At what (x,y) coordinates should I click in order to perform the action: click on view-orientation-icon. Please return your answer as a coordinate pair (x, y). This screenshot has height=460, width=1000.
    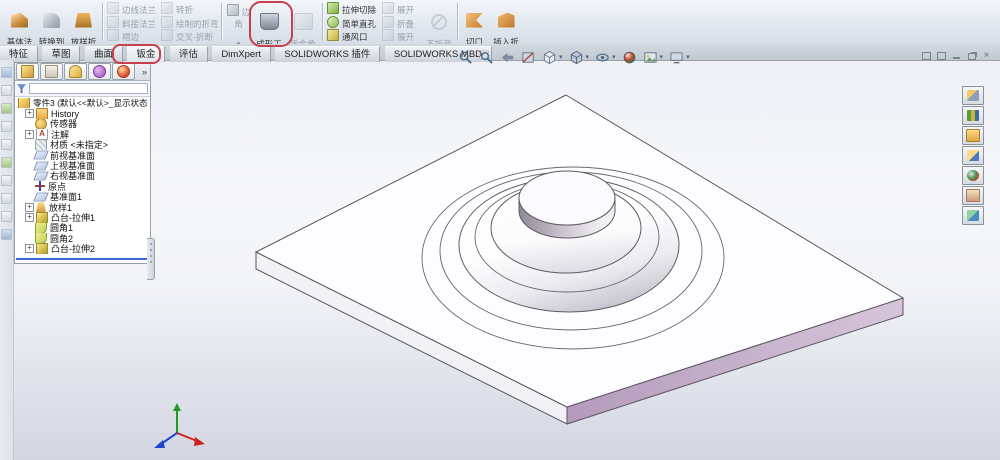
    Looking at the image, I should click on (549, 57).